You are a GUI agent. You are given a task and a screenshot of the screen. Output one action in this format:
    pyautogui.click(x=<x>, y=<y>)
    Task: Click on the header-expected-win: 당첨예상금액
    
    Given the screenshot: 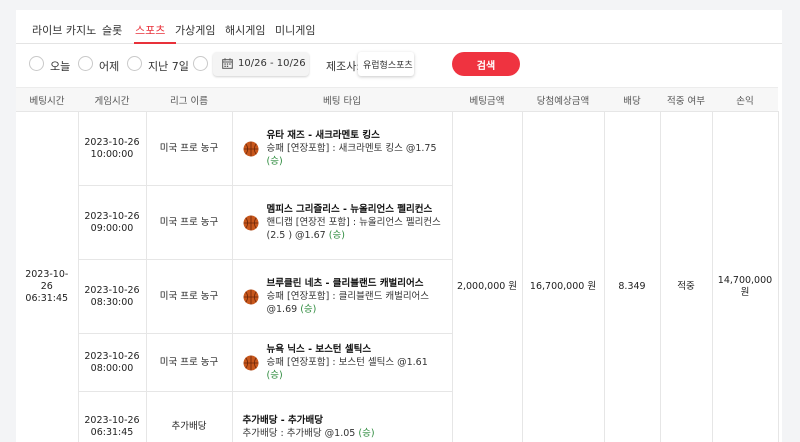 What is the action you would take?
    pyautogui.click(x=563, y=99)
    